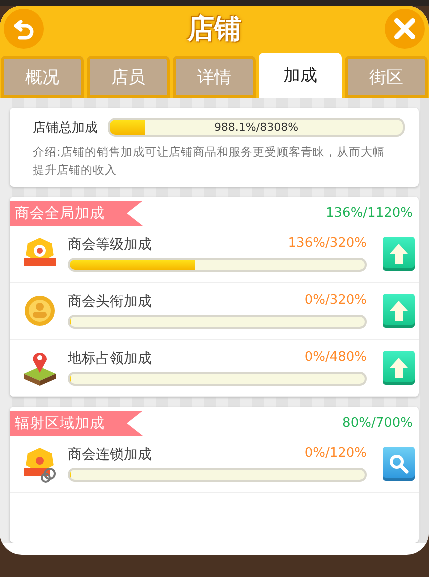 This screenshot has height=577, width=429. Describe the element at coordinates (327, 244) in the screenshot. I see `bonus-value: 136%/320%` at that location.